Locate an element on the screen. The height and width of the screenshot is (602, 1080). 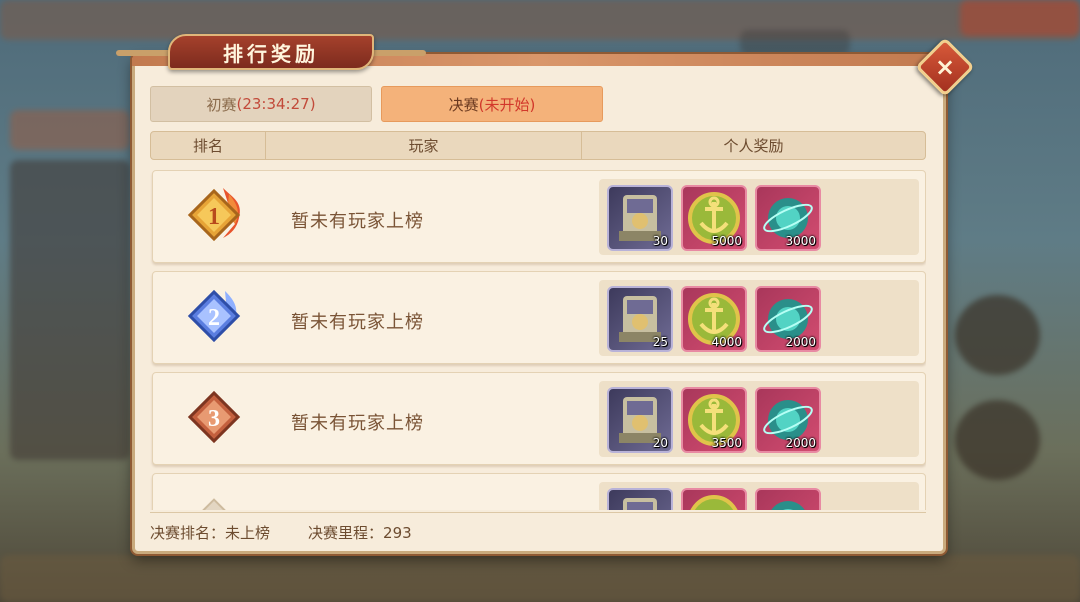
anchor-coin-icon: 4000 is located at coordinates (714, 319).